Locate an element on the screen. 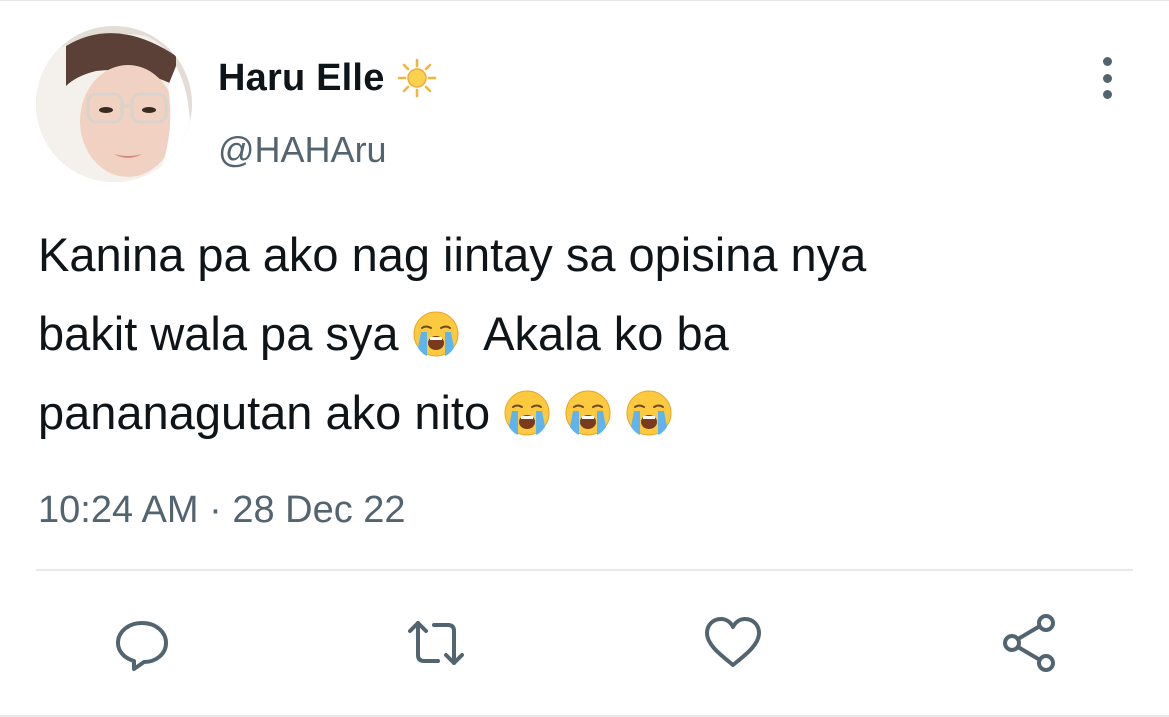 The image size is (1169, 717). retweet-icon is located at coordinates (436, 643).